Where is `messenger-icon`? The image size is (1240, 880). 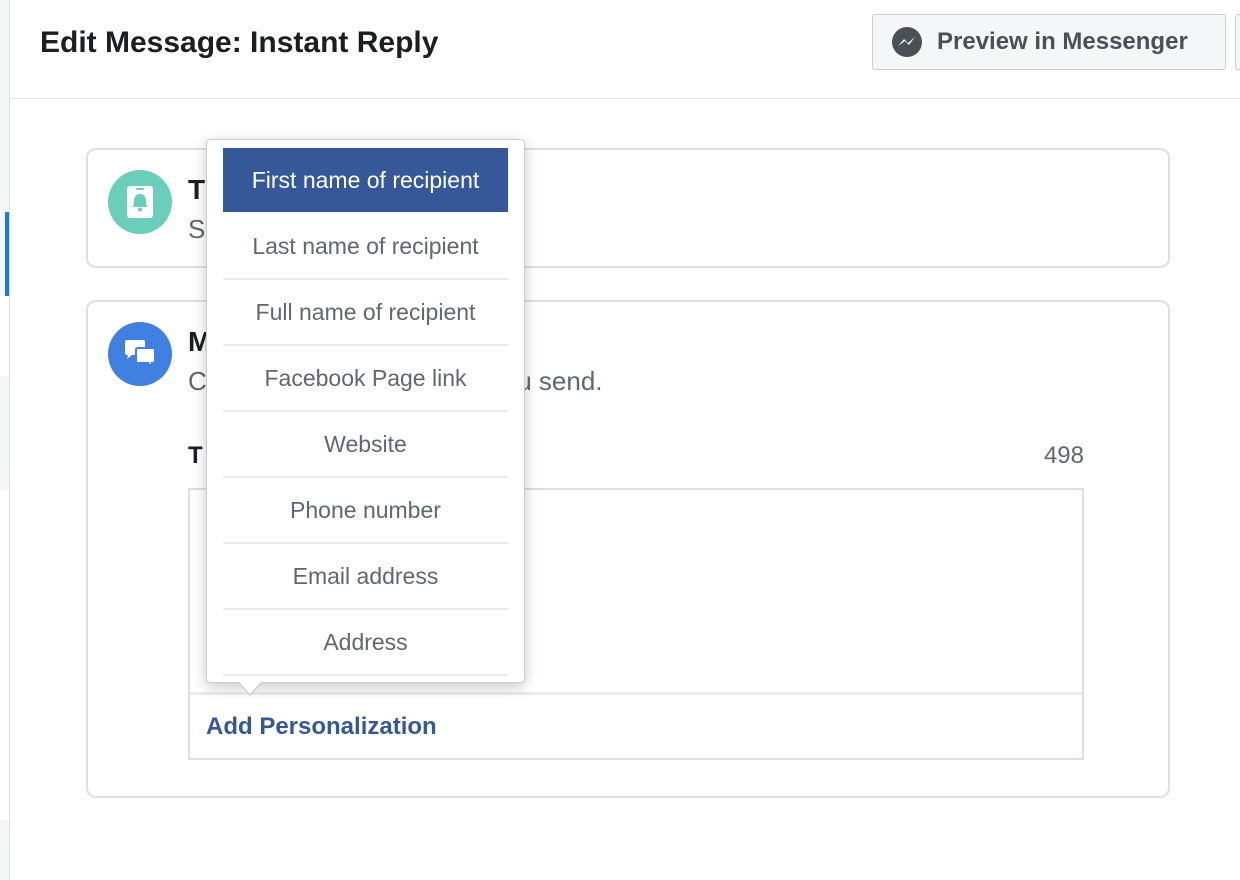 messenger-icon is located at coordinates (907, 42).